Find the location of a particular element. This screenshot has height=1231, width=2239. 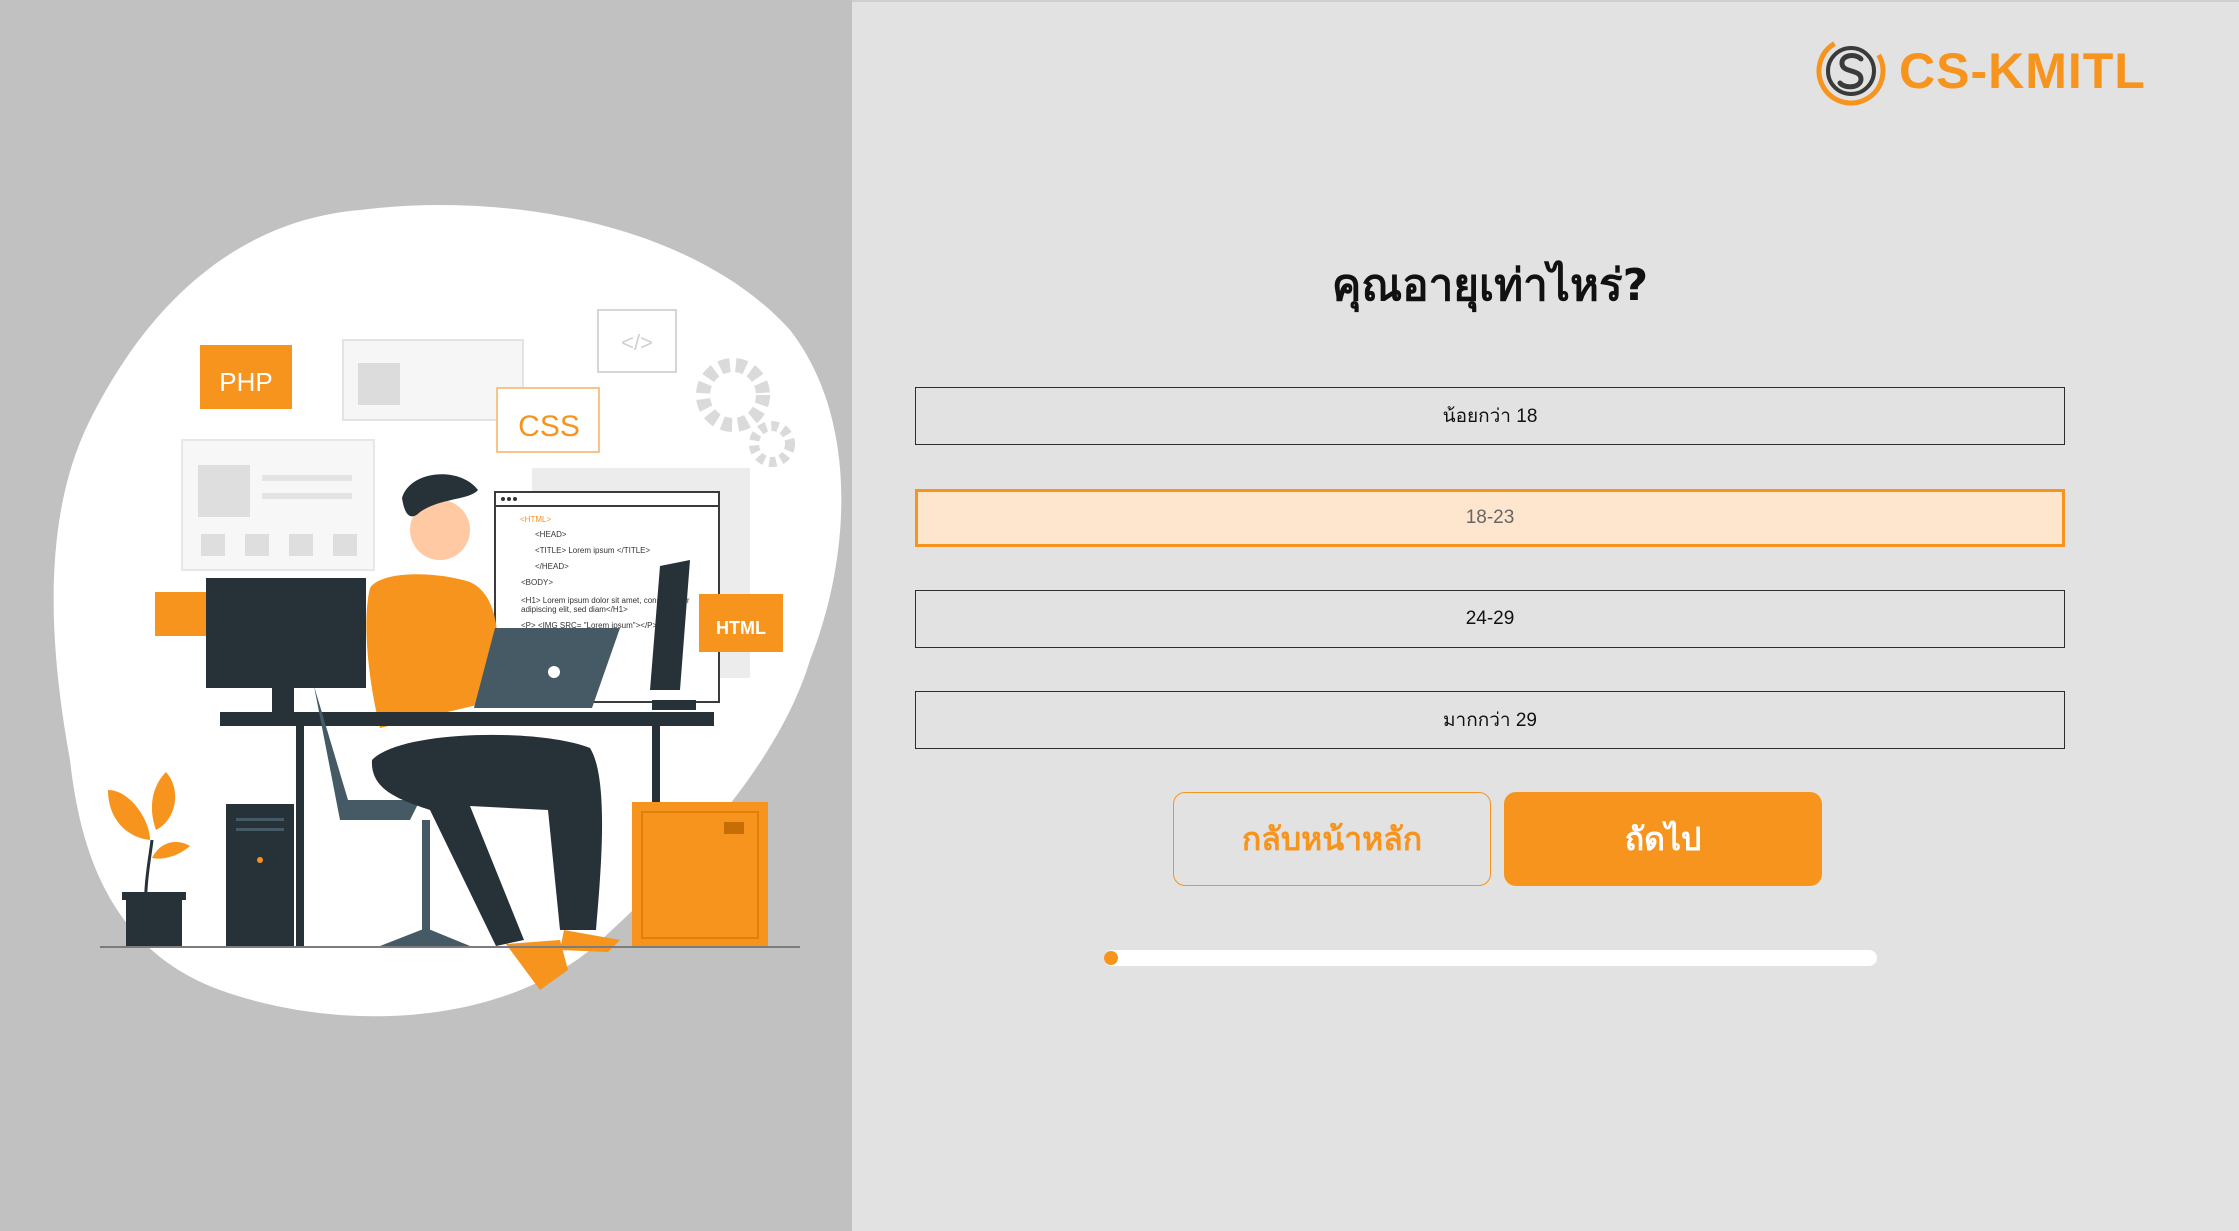

code-line: <BODY> is located at coordinates (537, 582).